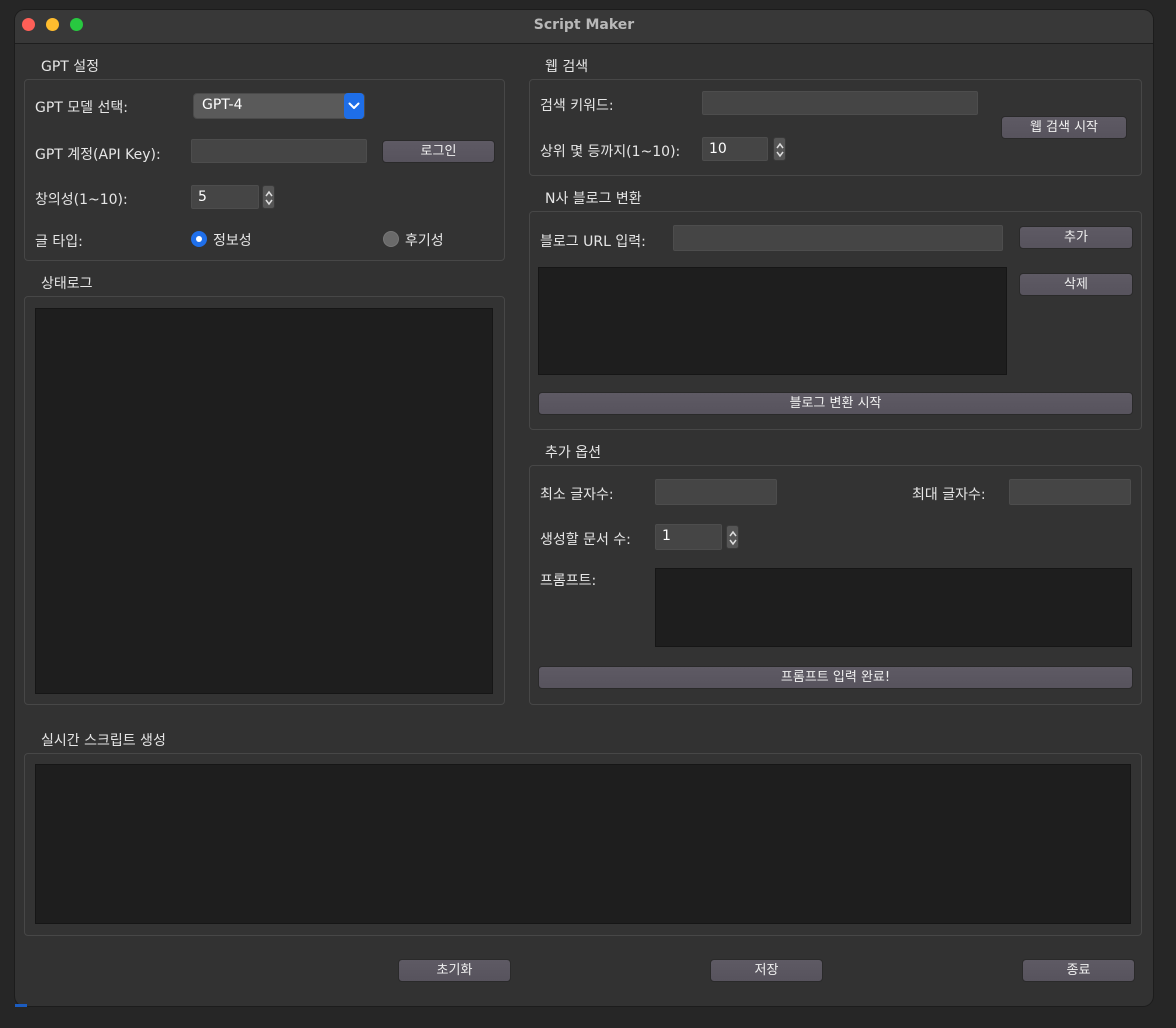 This screenshot has width=1176, height=1028. Describe the element at coordinates (81, 108) in the screenshot. I see `model-label: GPT 모델 선택:` at that location.